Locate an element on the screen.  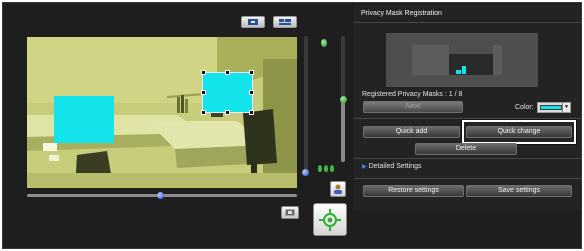
resize-handle-right is located at coordinates (251, 92).